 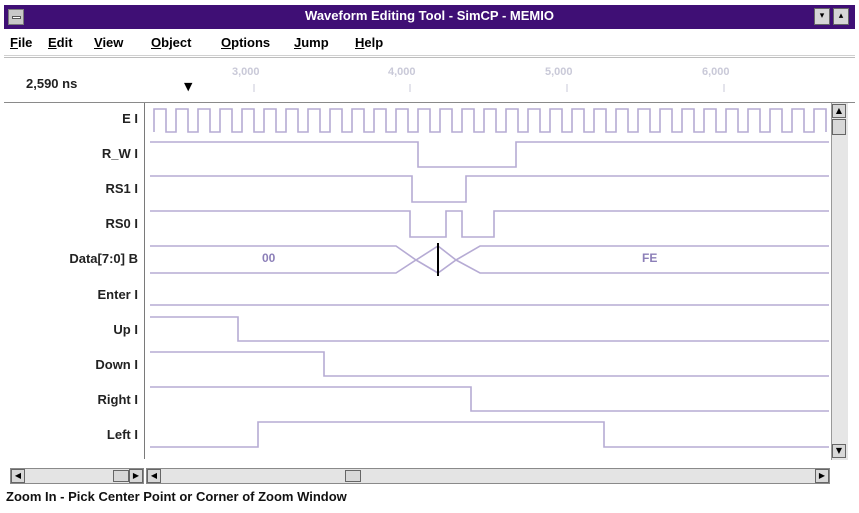 What do you see at coordinates (429, 43) in the screenshot?
I see `menu-bar: File Edit View Object Options Jump Help` at bounding box center [429, 43].